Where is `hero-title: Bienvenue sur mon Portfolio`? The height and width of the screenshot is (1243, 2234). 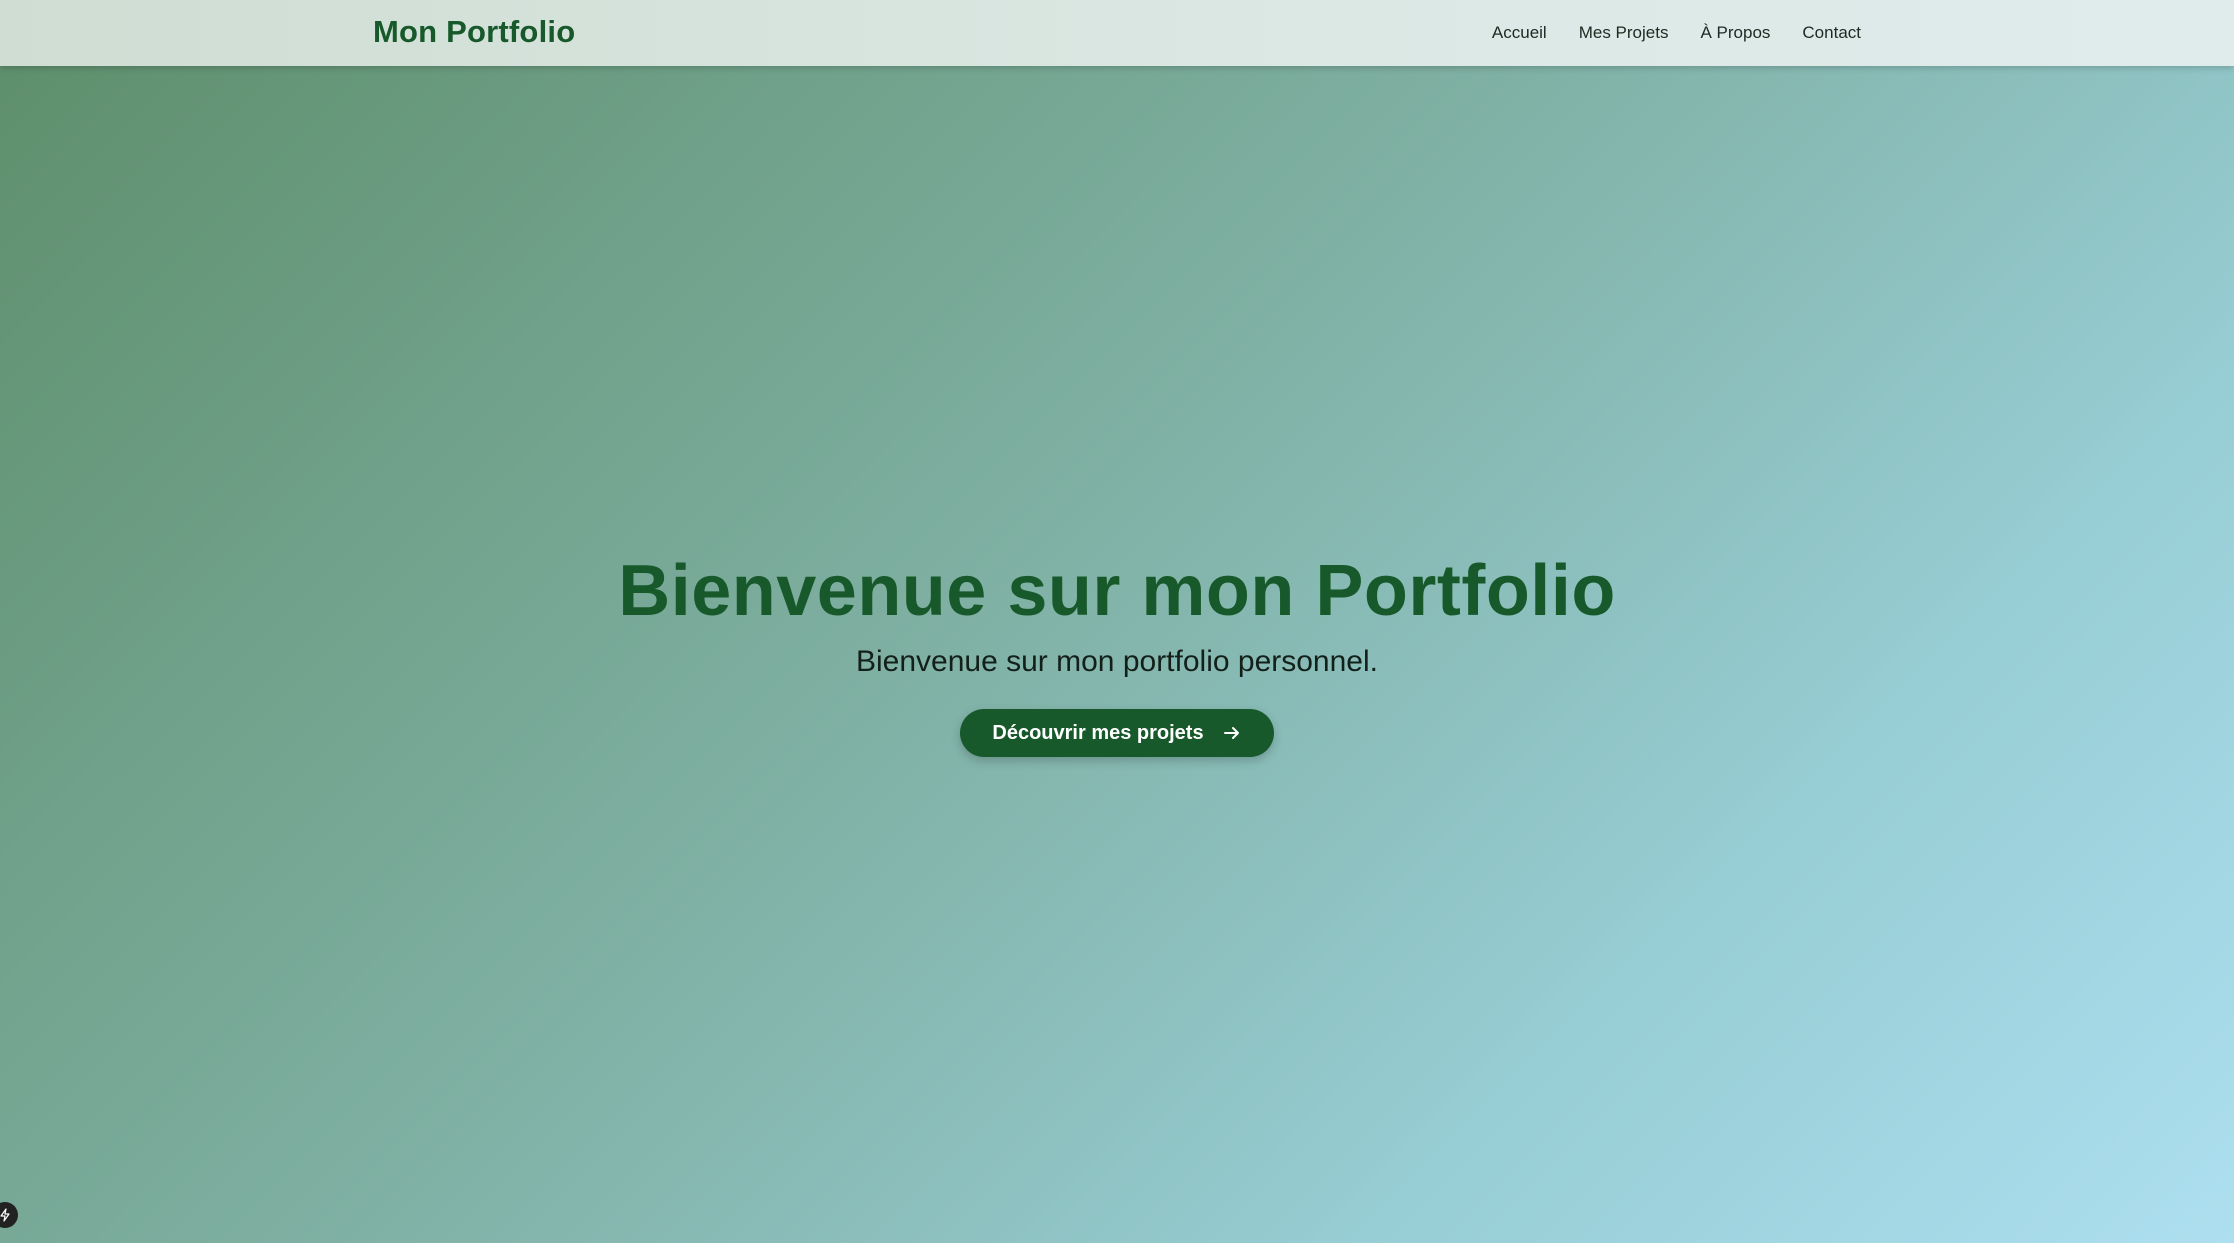
hero-title: Bienvenue sur mon Portfolio is located at coordinates (1117, 590).